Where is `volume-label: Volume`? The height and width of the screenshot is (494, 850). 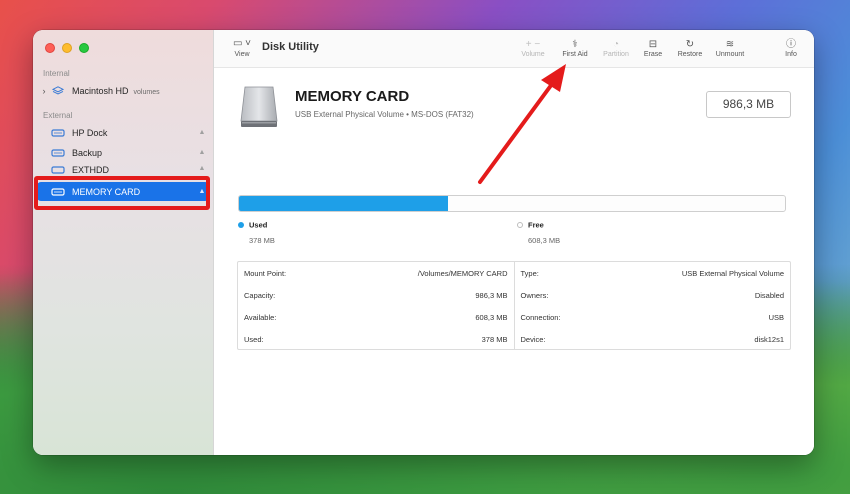 volume-label: Volume is located at coordinates (533, 54).